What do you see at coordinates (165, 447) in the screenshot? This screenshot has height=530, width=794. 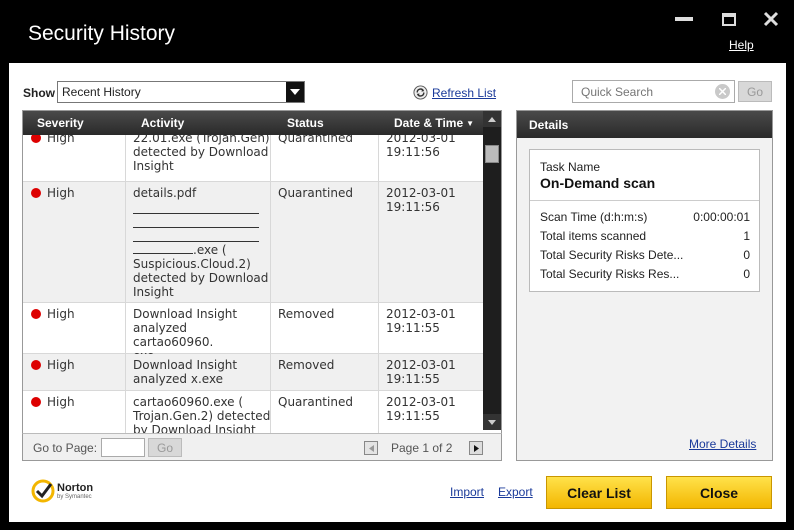 I see `goto-page-go-button: Go` at bounding box center [165, 447].